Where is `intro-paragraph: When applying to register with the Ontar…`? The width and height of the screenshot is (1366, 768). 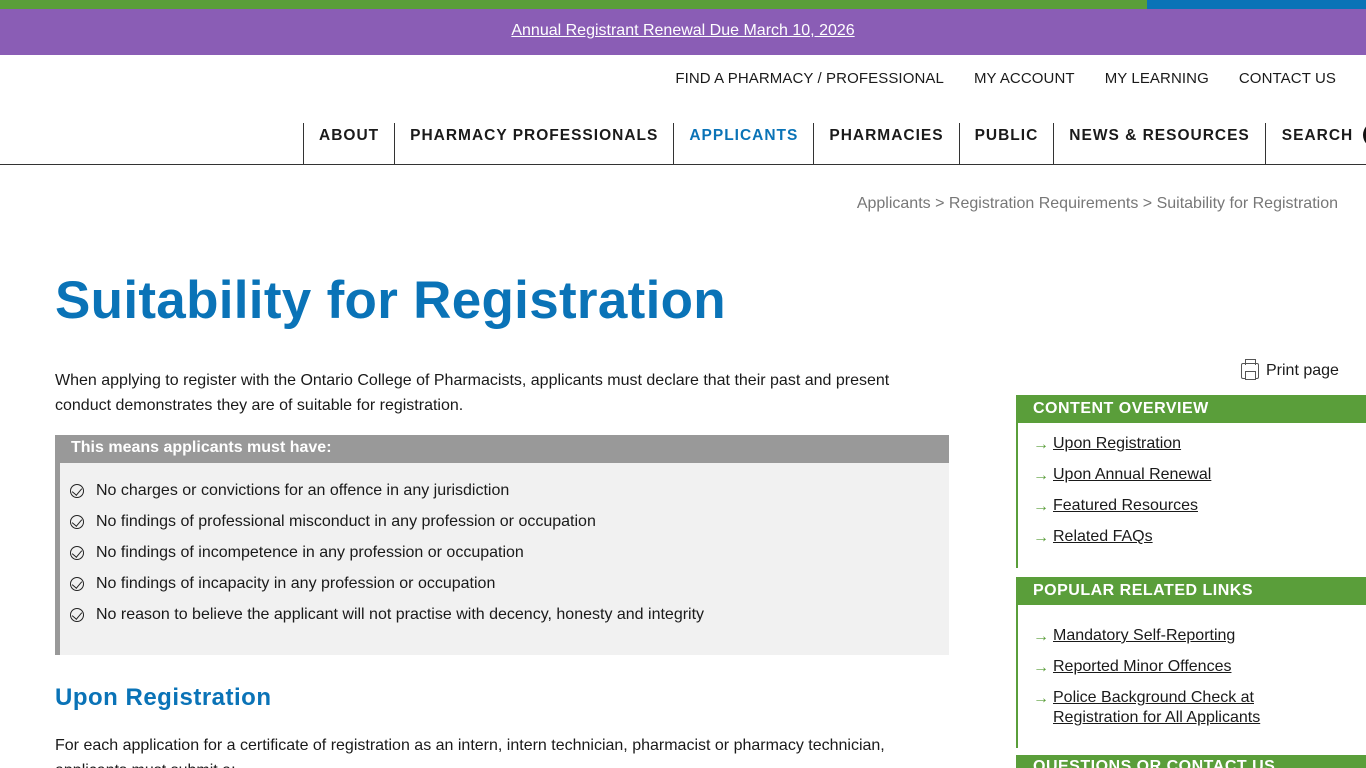 intro-paragraph: When applying to register with the Ontar… is located at coordinates (472, 393).